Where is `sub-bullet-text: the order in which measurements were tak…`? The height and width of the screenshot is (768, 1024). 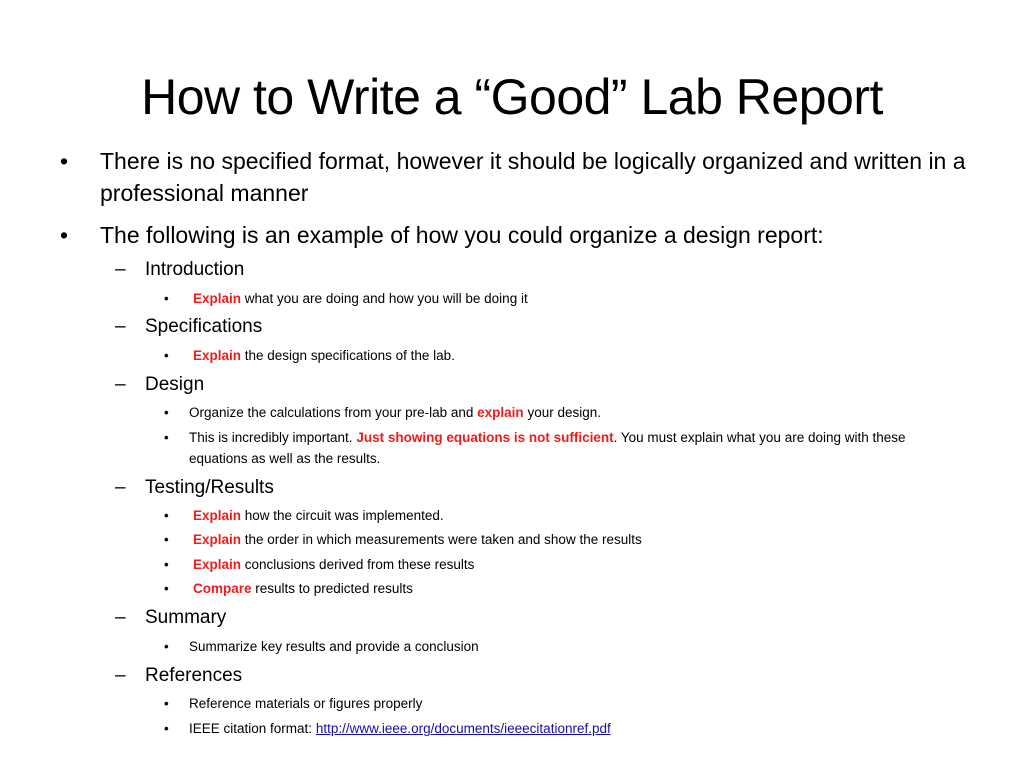 sub-bullet-text: the order in which measurements were tak… is located at coordinates (441, 539).